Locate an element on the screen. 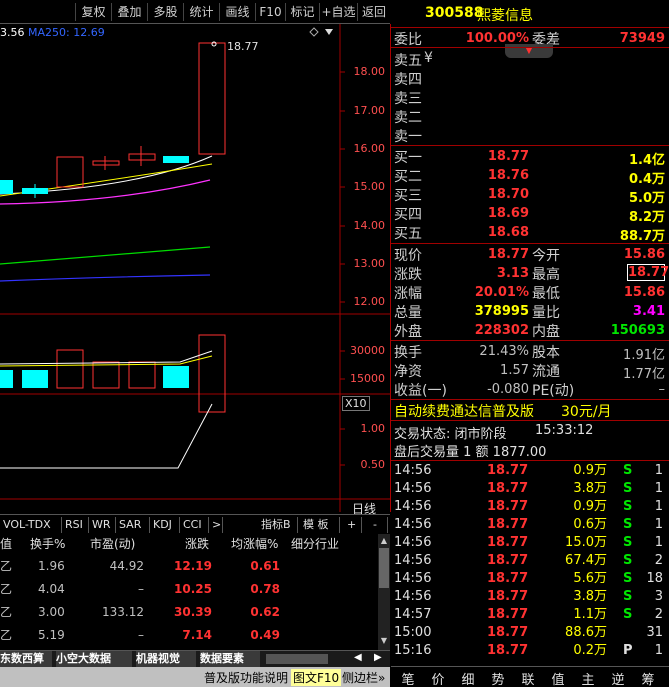 The width and height of the screenshot is (669, 687). change-value: 3.13 is located at coordinates (512, 273).